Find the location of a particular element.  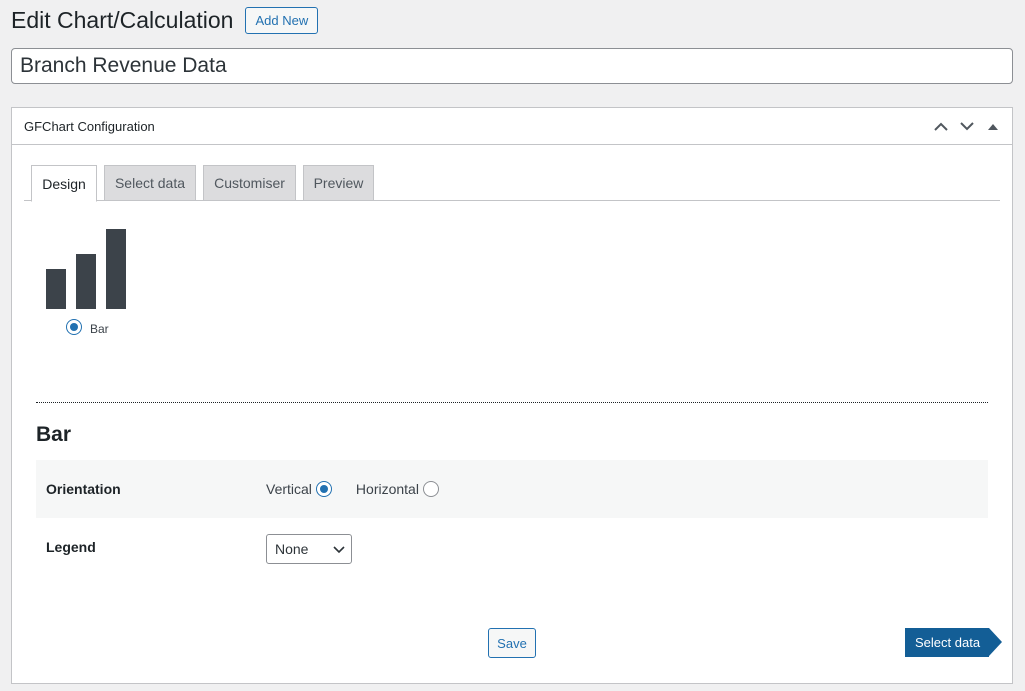

config-tabs: Design Select data Customiser Preview is located at coordinates (512, 183).